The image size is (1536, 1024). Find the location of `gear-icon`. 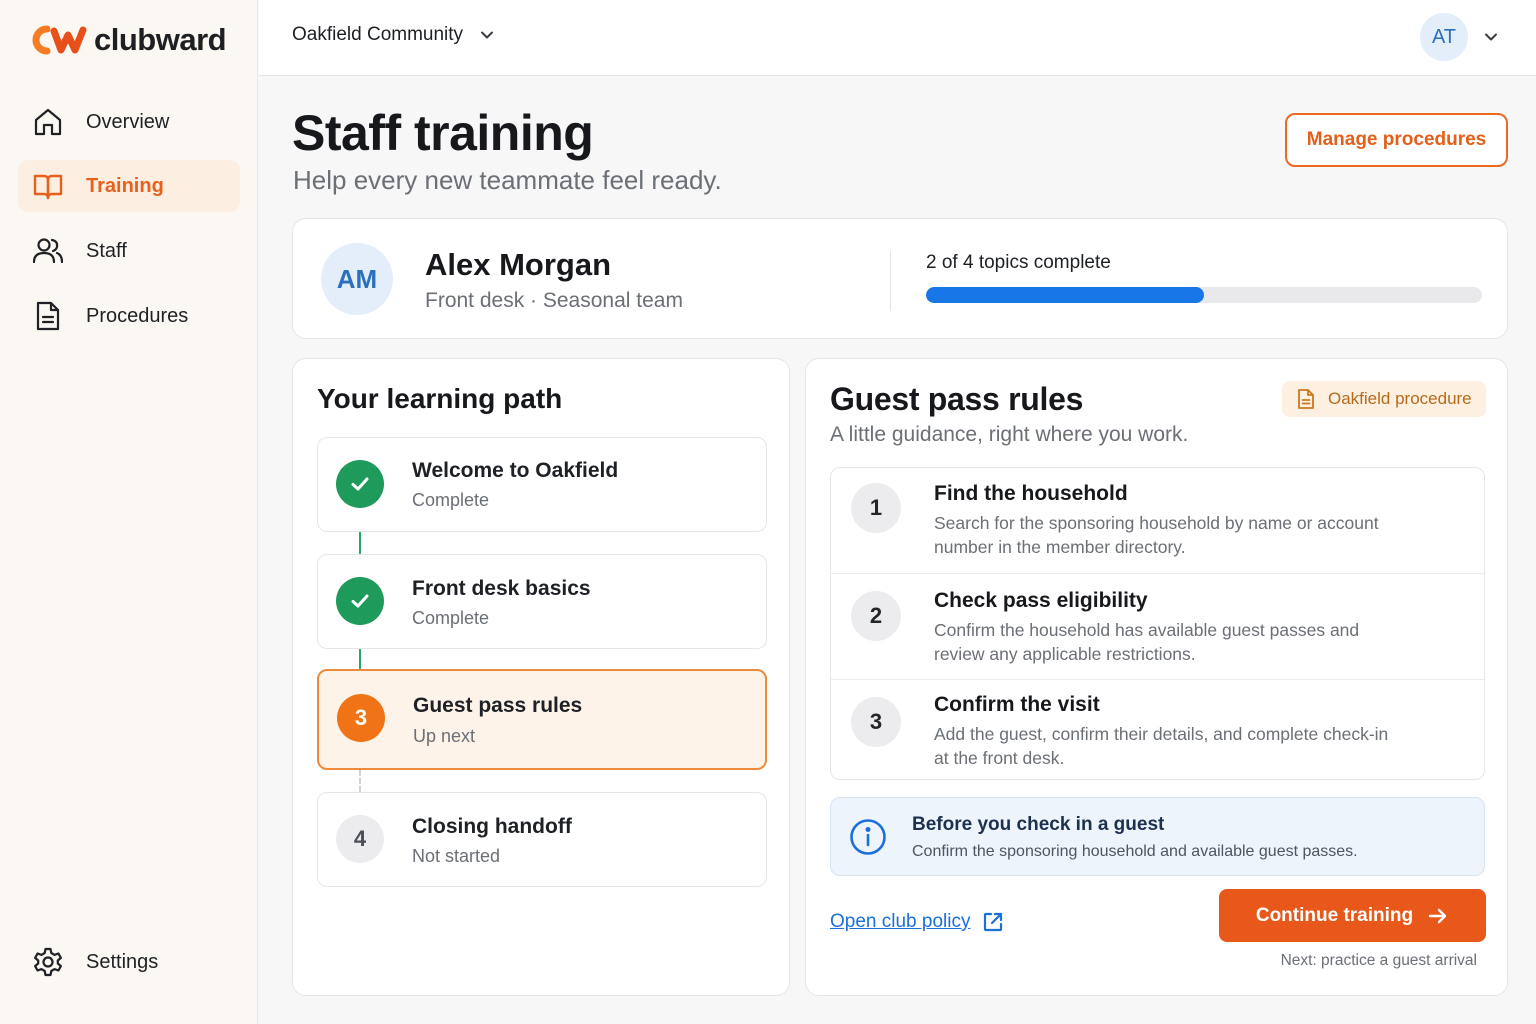

gear-icon is located at coordinates (48, 962).